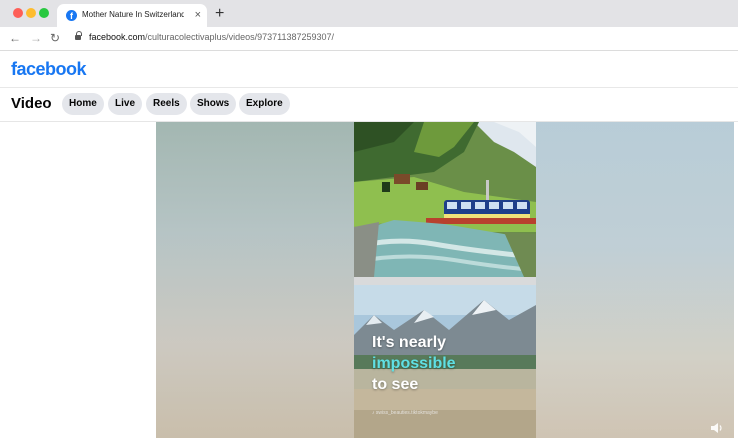 The width and height of the screenshot is (738, 438). Describe the element at coordinates (213, 104) in the screenshot. I see `tab-shows: Shows` at that location.